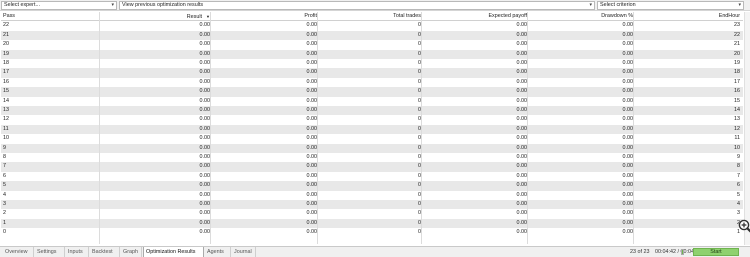 This screenshot has height=257, width=750. What do you see at coordinates (372, 73) in the screenshot?
I see `table-row: 17 0.00 0.00 0 0.00 0.00 18` at bounding box center [372, 73].